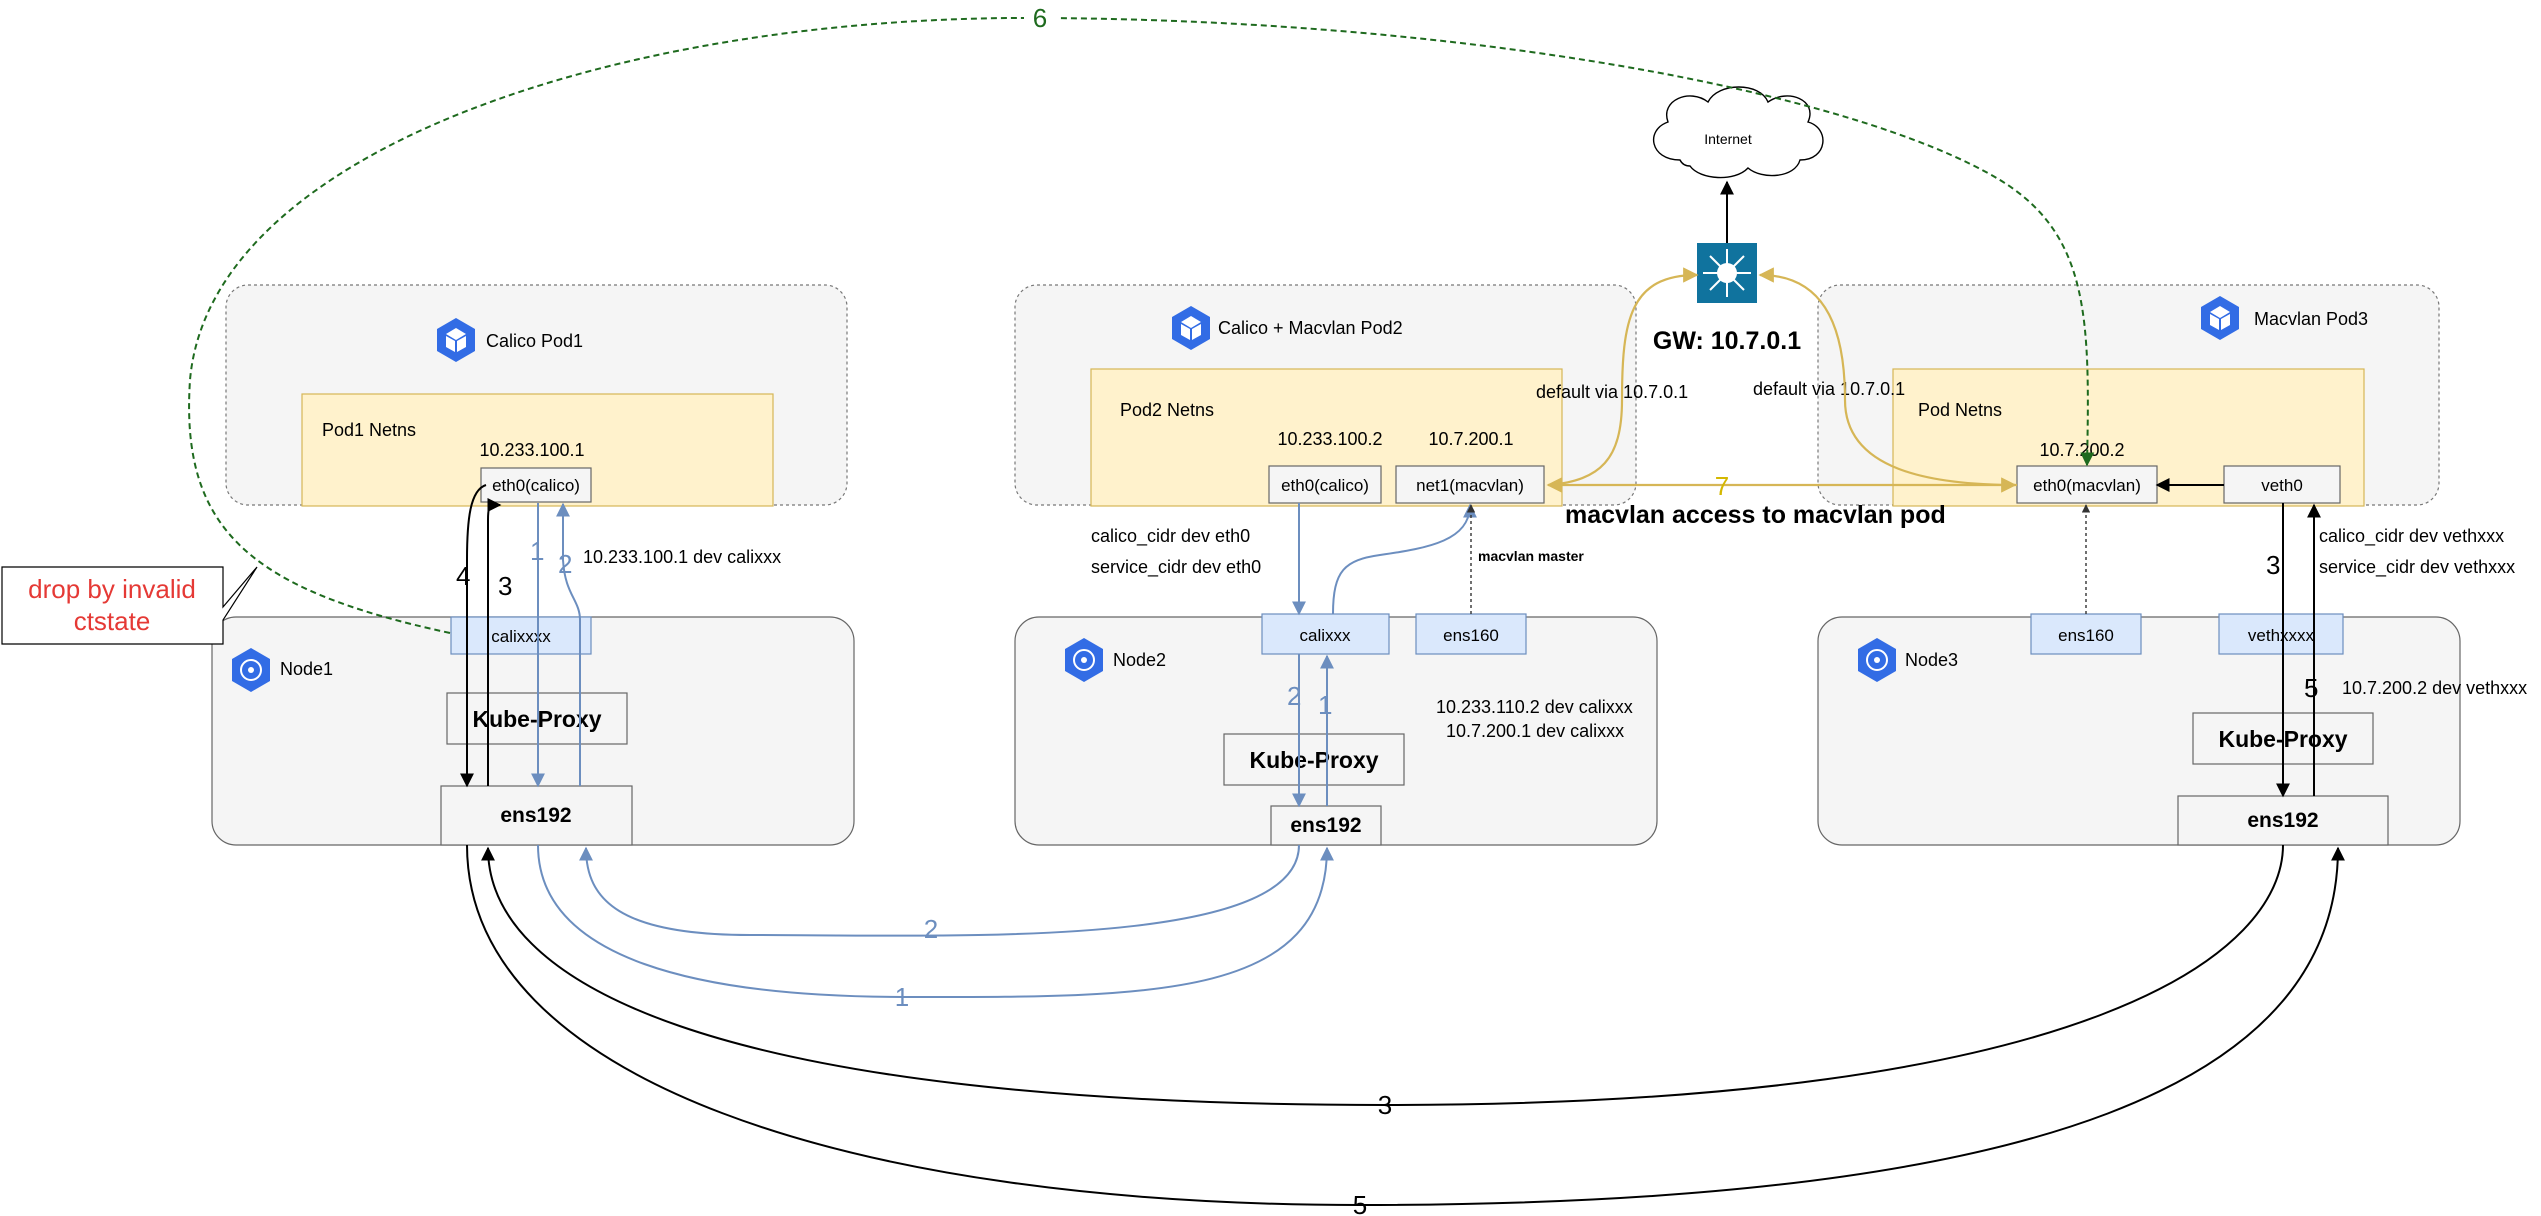 This screenshot has height=1216, width=2541. What do you see at coordinates (306, 669) in the screenshot?
I see `node1-title: Node1` at bounding box center [306, 669].